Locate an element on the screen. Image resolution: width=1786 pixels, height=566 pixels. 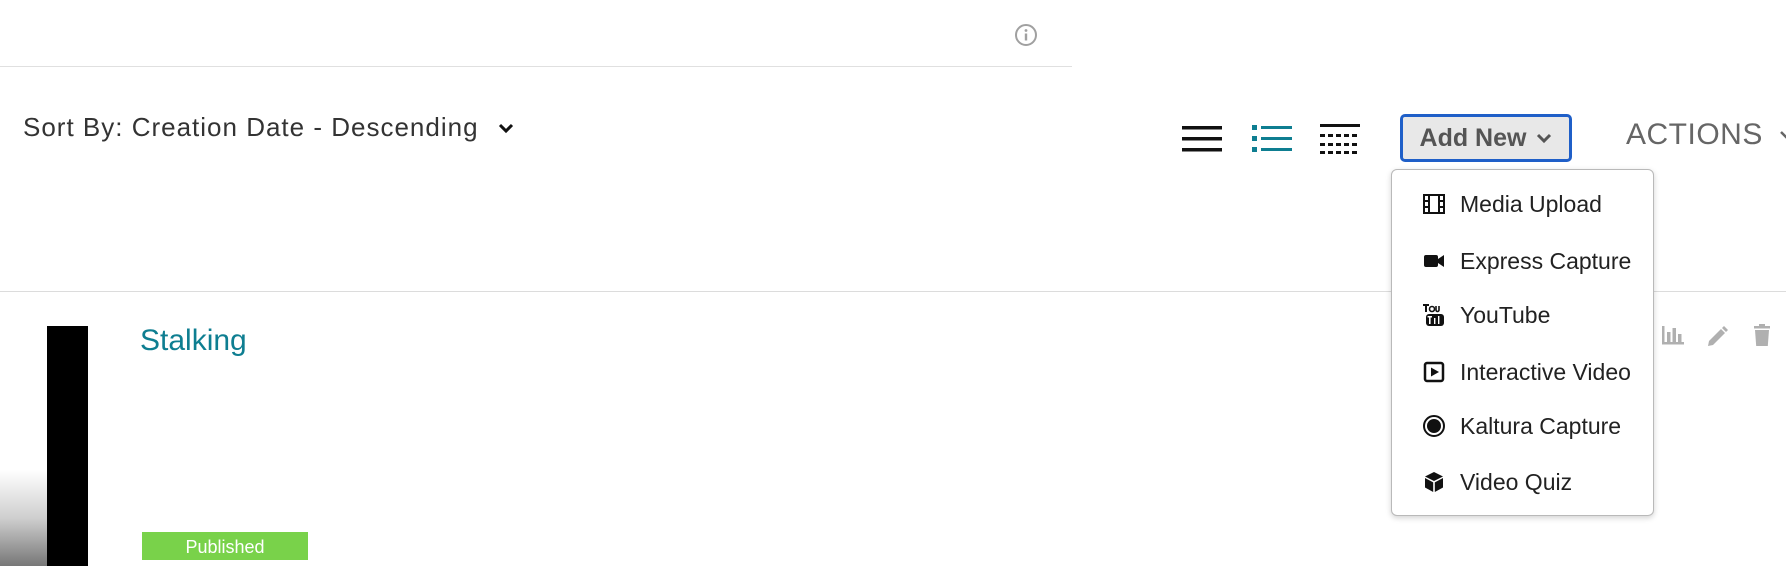
status-badge: Published is located at coordinates (225, 546).